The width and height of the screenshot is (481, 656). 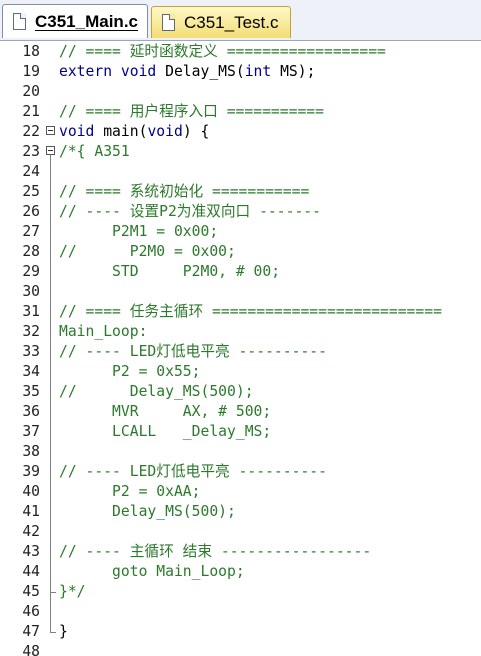 I want to click on line-number: 19, so click(x=31, y=71).